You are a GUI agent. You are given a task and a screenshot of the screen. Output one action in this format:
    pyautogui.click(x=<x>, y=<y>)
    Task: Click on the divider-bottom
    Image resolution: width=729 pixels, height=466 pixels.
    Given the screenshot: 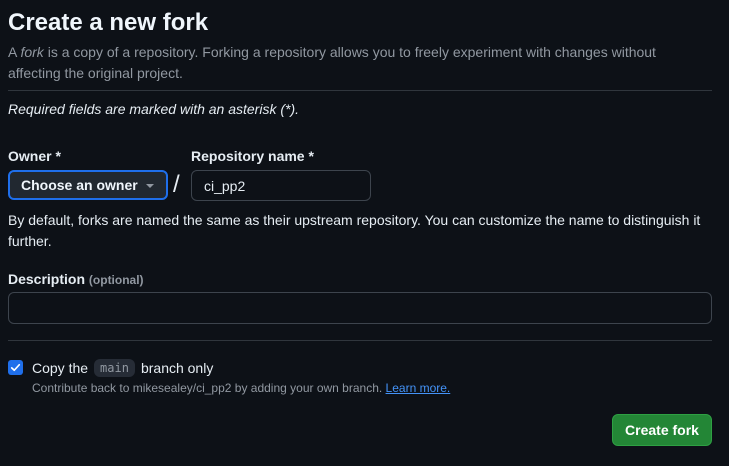 What is the action you would take?
    pyautogui.click(x=360, y=340)
    